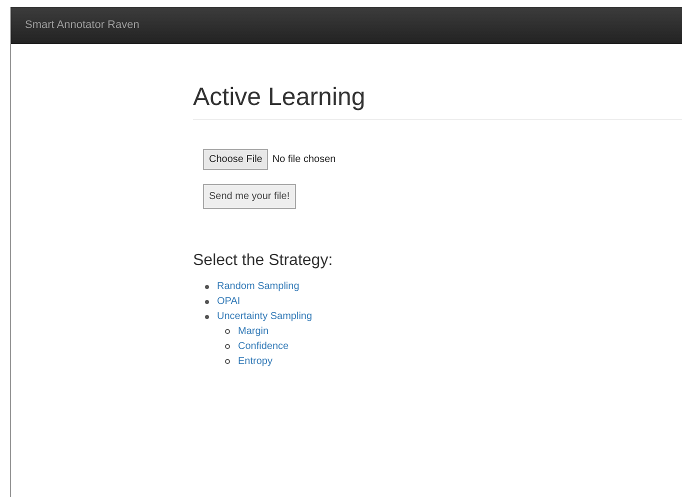  Describe the element at coordinates (263, 261) in the screenshot. I see `section-heading: Select the Strategy:` at that location.